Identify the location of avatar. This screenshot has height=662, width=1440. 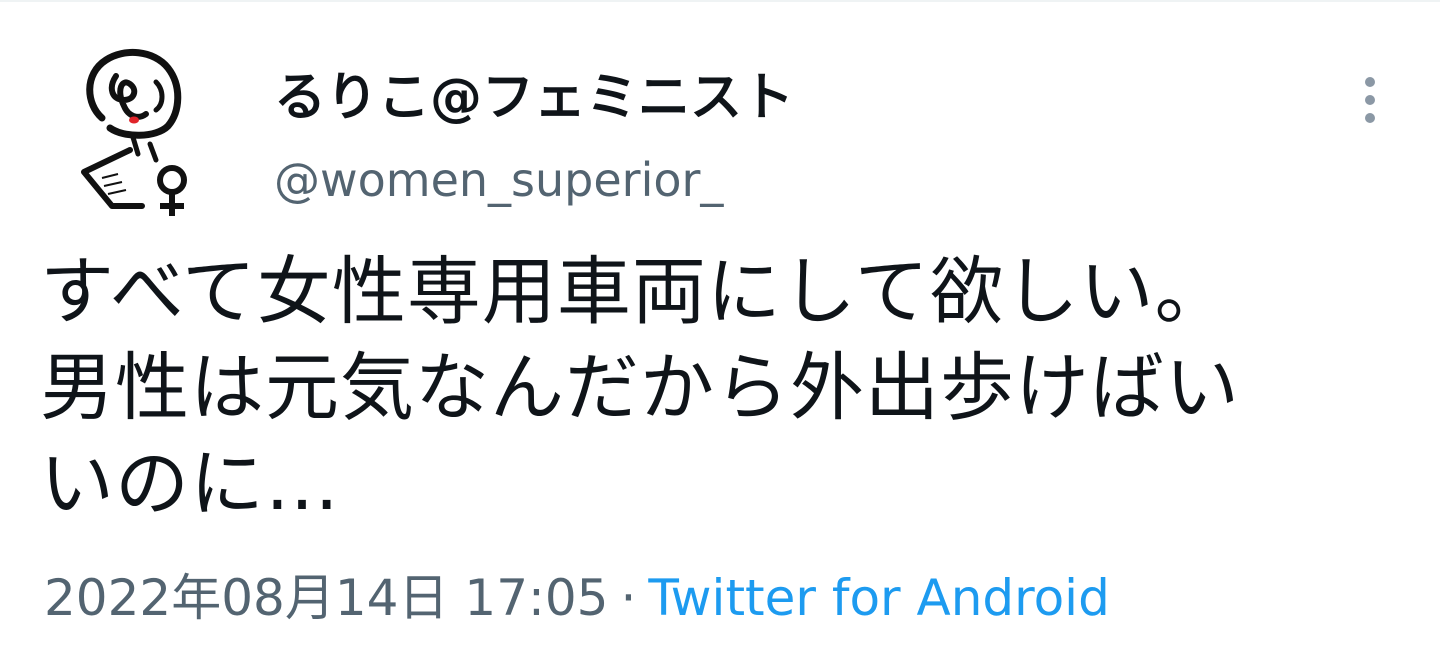
(137, 136).